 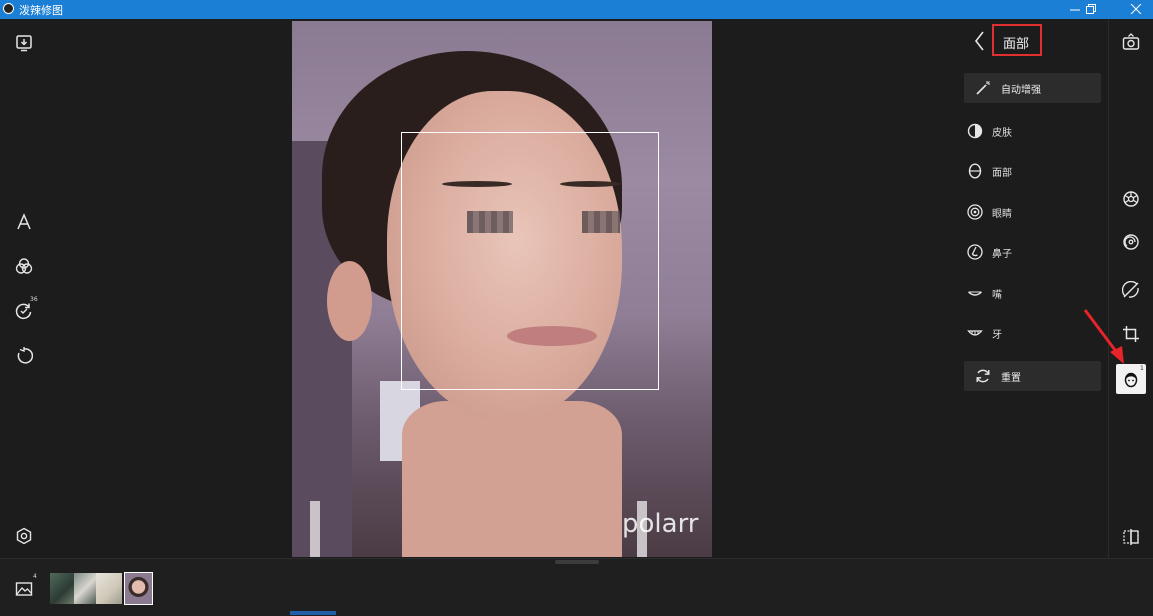 What do you see at coordinates (313, 613) in the screenshot?
I see `filmstrip-scrollbar` at bounding box center [313, 613].